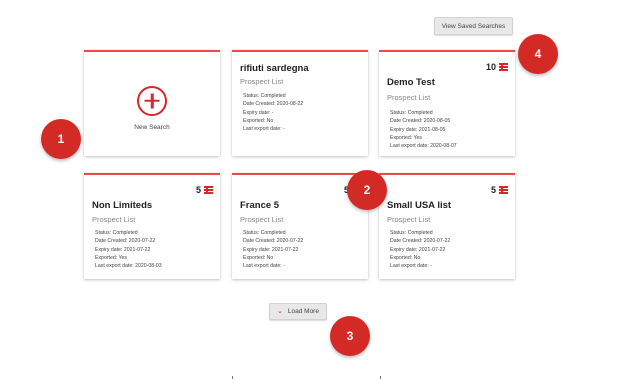 Image resolution: width=642 pixels, height=379 pixels. I want to click on card-last-export: Last export date: 2020-08-03, so click(128, 266).